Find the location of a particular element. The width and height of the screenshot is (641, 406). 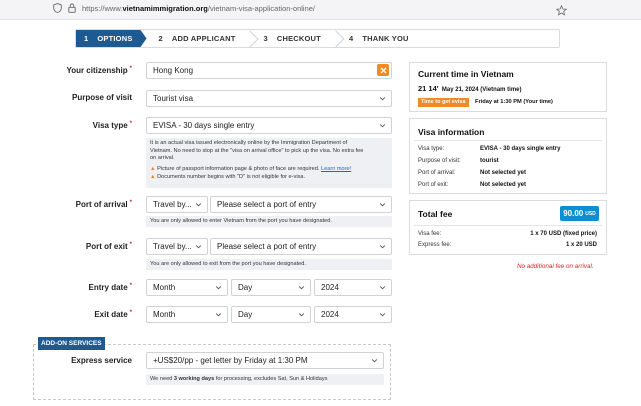

shield-icon is located at coordinates (57, 8).